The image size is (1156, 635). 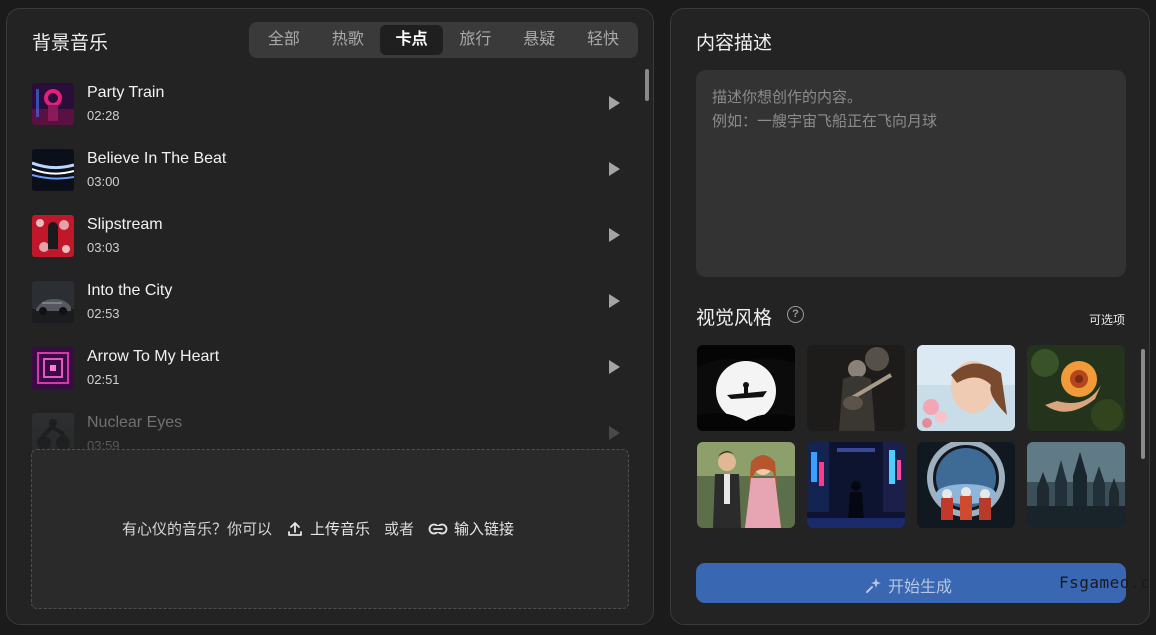 What do you see at coordinates (647, 85) in the screenshot?
I see `music-list-scrollbar` at bounding box center [647, 85].